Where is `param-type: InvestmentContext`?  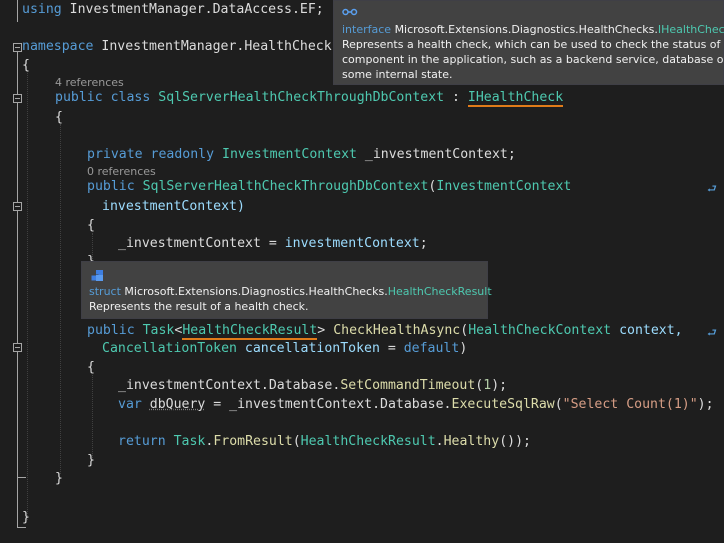
param-type: InvestmentContext is located at coordinates (504, 186).